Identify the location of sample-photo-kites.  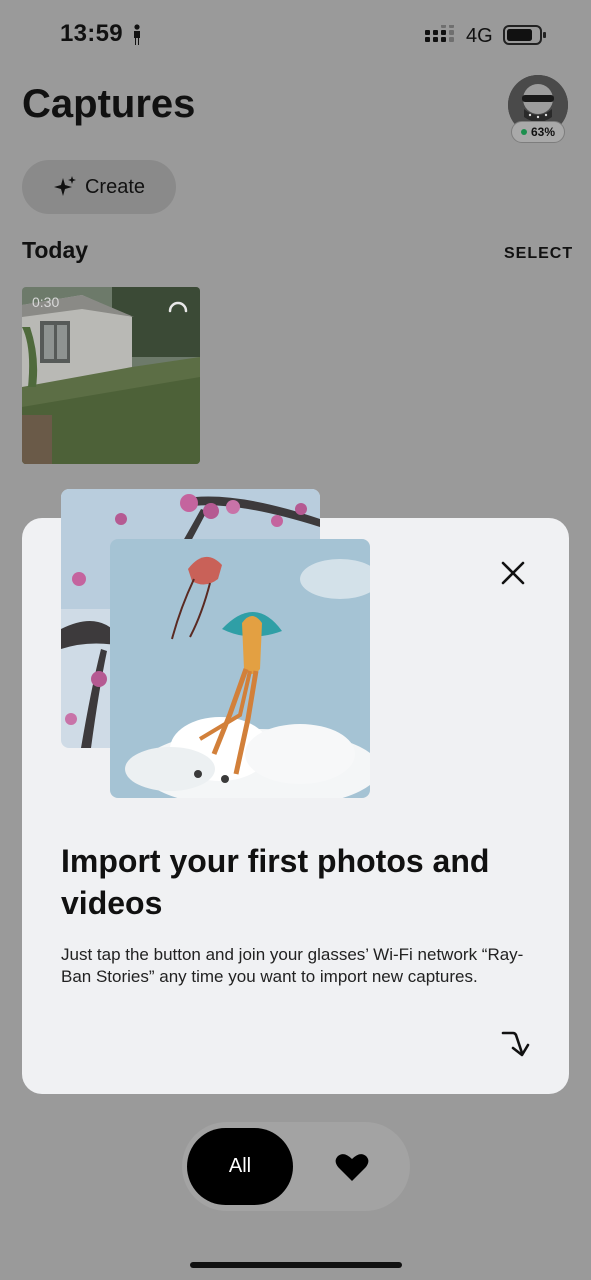
(240, 668).